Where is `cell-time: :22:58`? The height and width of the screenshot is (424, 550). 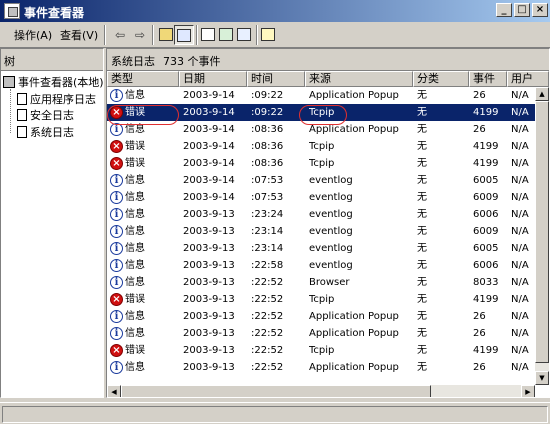 cell-time: :22:58 is located at coordinates (267, 265).